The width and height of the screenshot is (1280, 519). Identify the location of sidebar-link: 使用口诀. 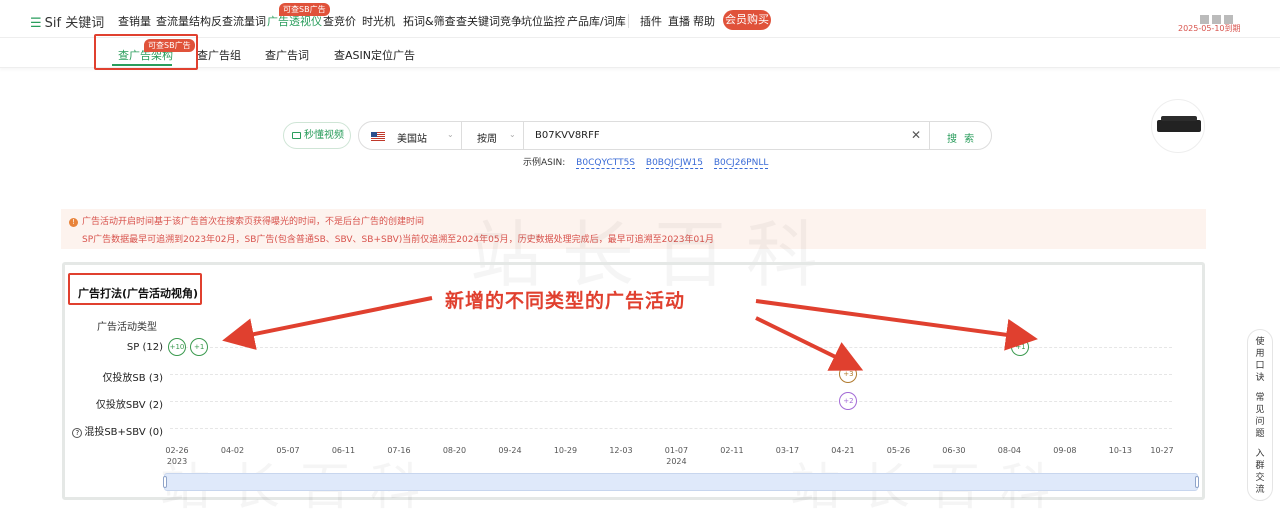
(1260, 360).